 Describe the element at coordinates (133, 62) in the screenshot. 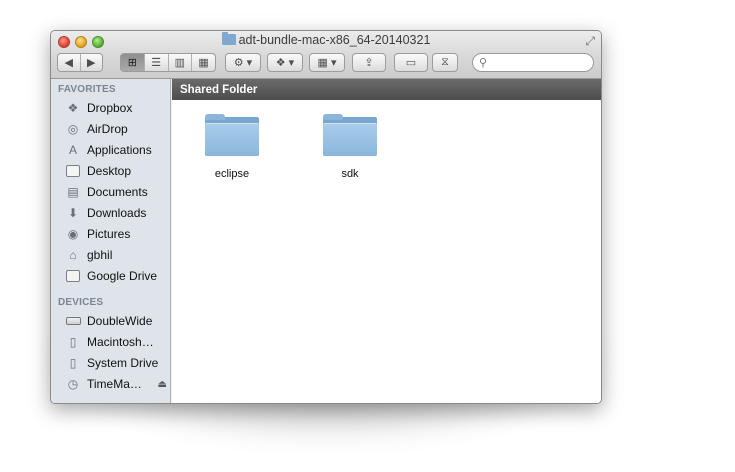

I see `icon-view-button: ⊞` at that location.